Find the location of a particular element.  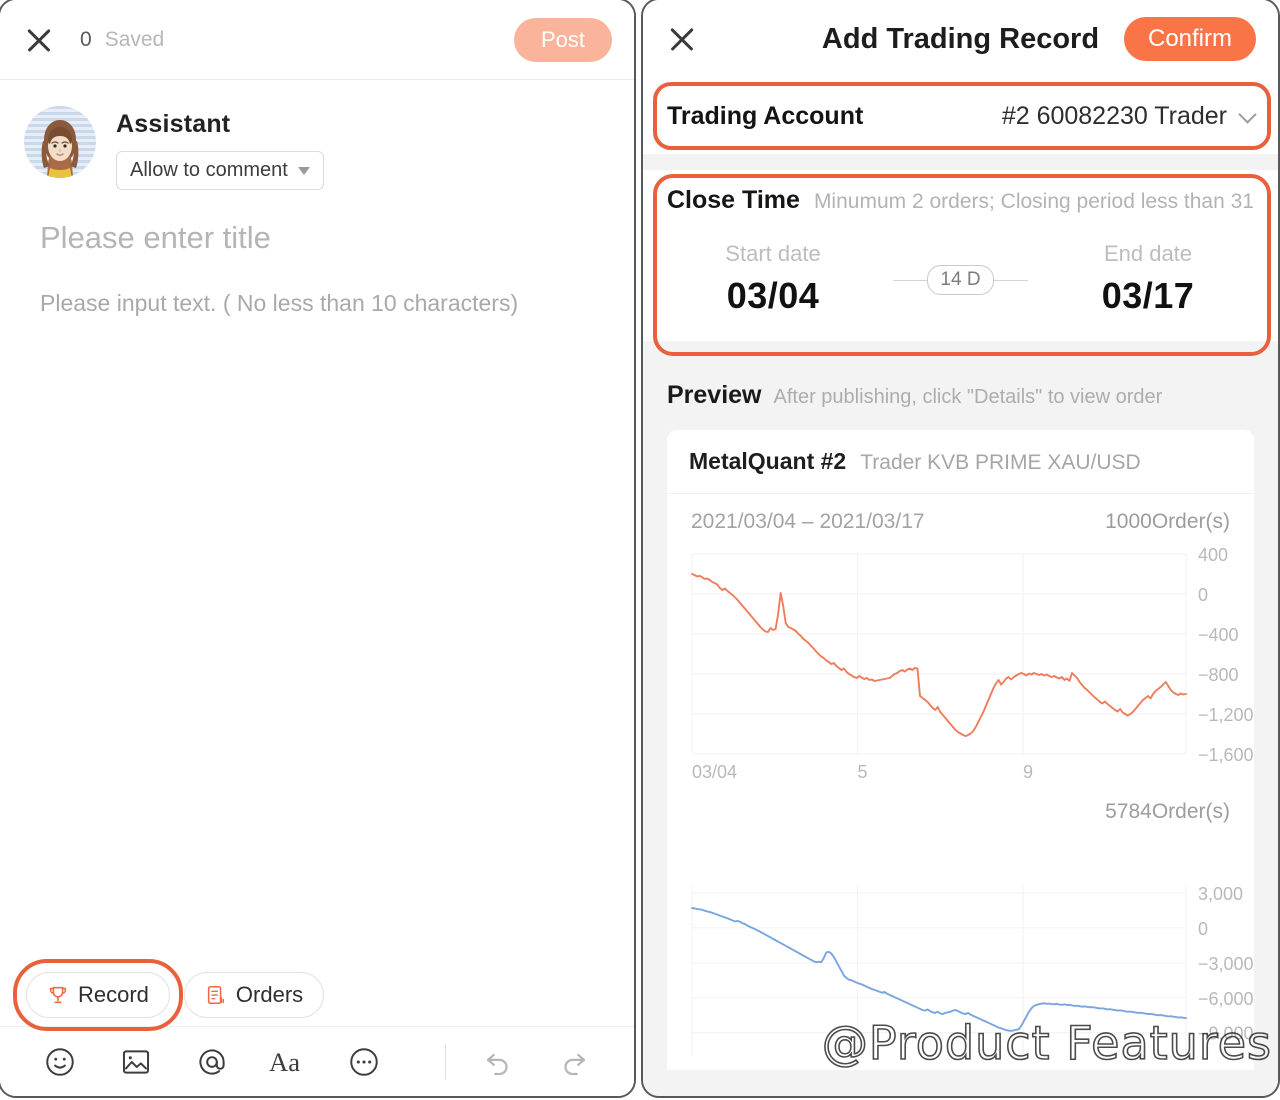

balance-chart-svg: 3,000 0 −3,000 −6,000 −9,000 is located at coordinates (972, 970).